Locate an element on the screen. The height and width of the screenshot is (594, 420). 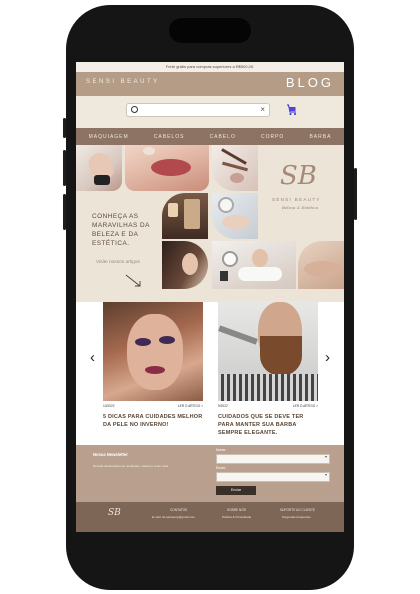
post-image-barber is located at coordinates (268, 351).